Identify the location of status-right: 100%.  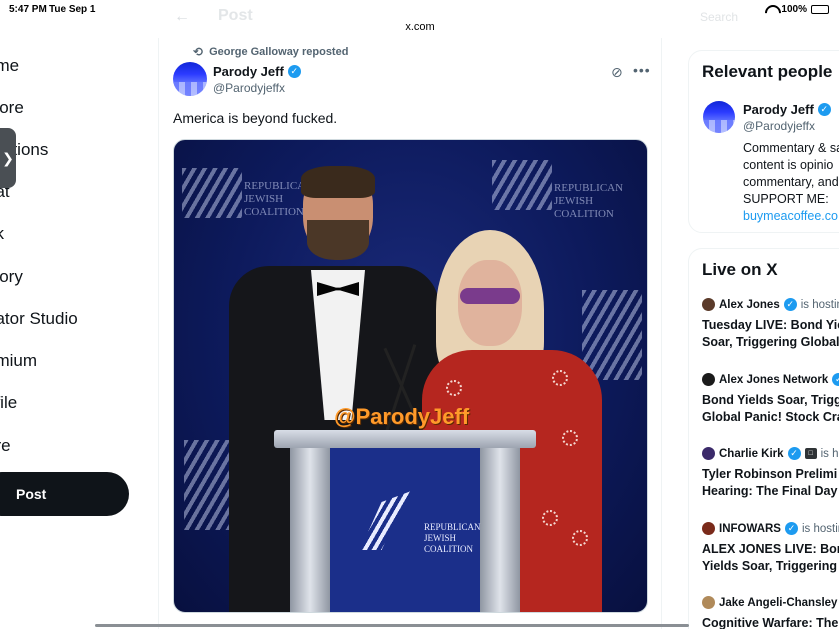
(797, 9).